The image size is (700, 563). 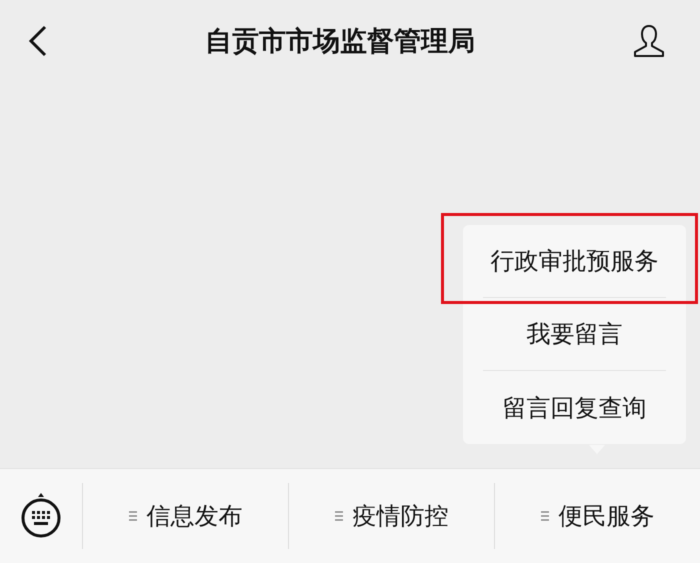 I want to click on person-icon, so click(x=649, y=41).